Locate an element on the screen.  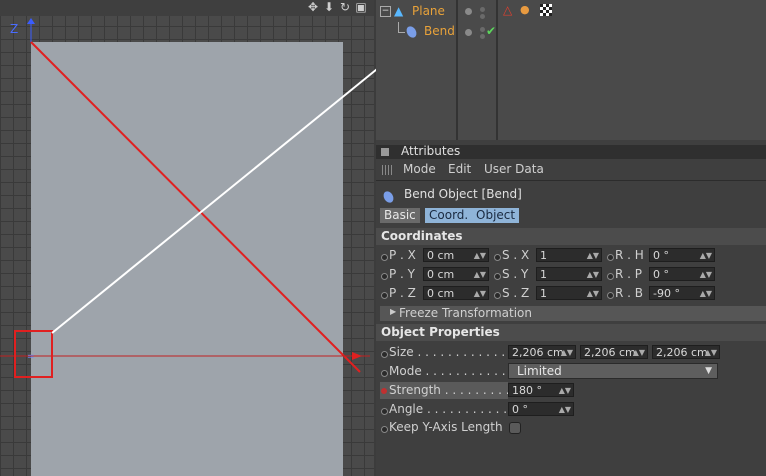
expand-arrow-icon: ▶ is located at coordinates (393, 311).